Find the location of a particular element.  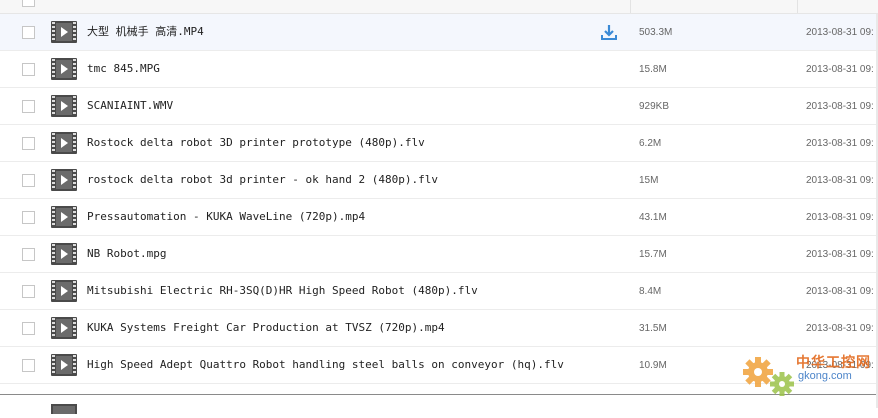

select-all-checkbox is located at coordinates (28, 3).